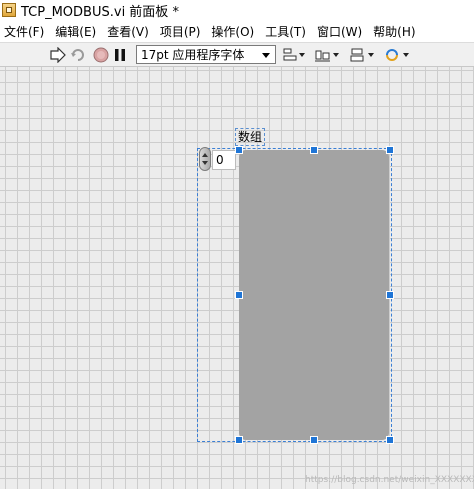  Describe the element at coordinates (239, 150) in the screenshot. I see `resize-handle-top-left` at that location.